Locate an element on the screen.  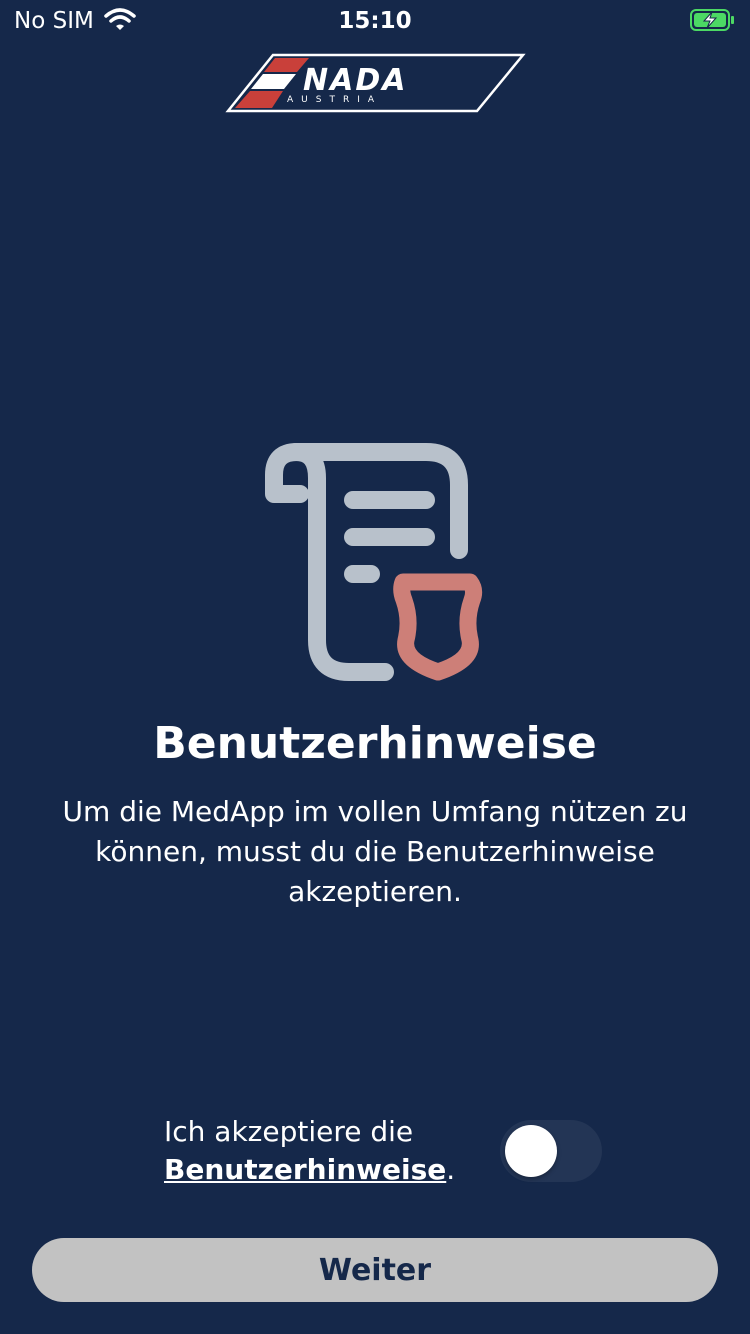
consent-suffix: . is located at coordinates (451, 1169).